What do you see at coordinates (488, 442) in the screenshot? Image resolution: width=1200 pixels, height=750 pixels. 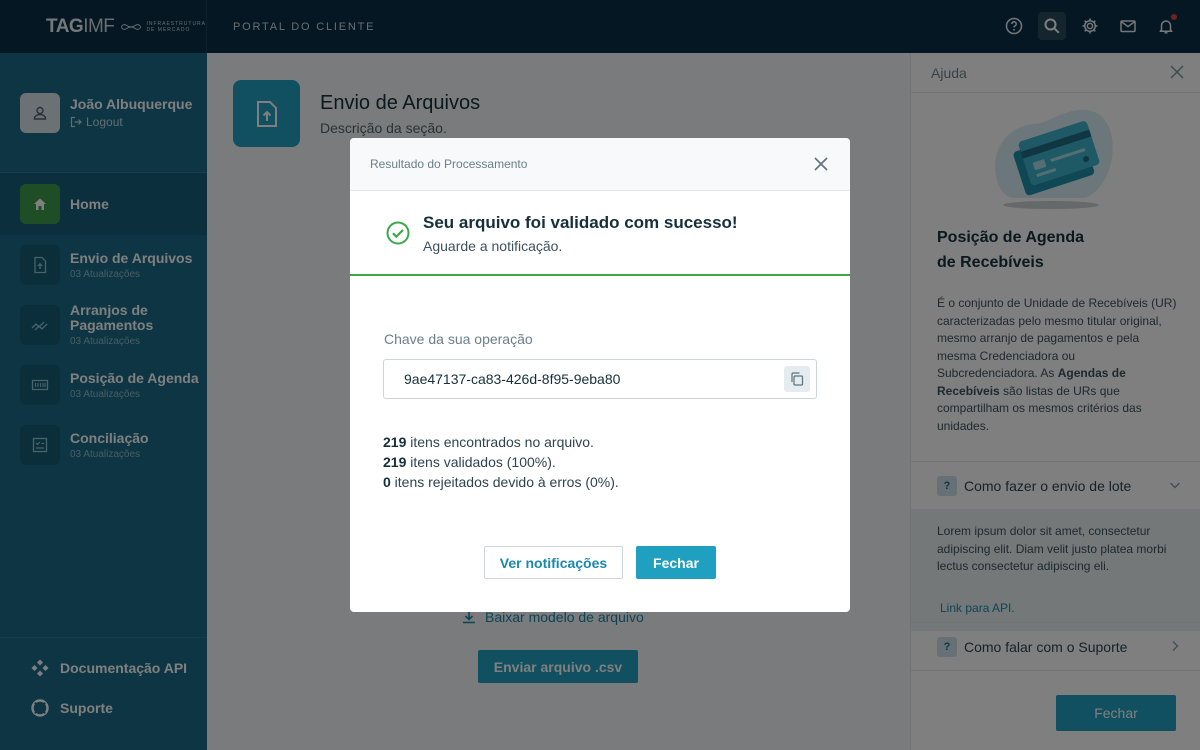 I see `stat-found: 219 itens encontrados no arquivo.` at bounding box center [488, 442].